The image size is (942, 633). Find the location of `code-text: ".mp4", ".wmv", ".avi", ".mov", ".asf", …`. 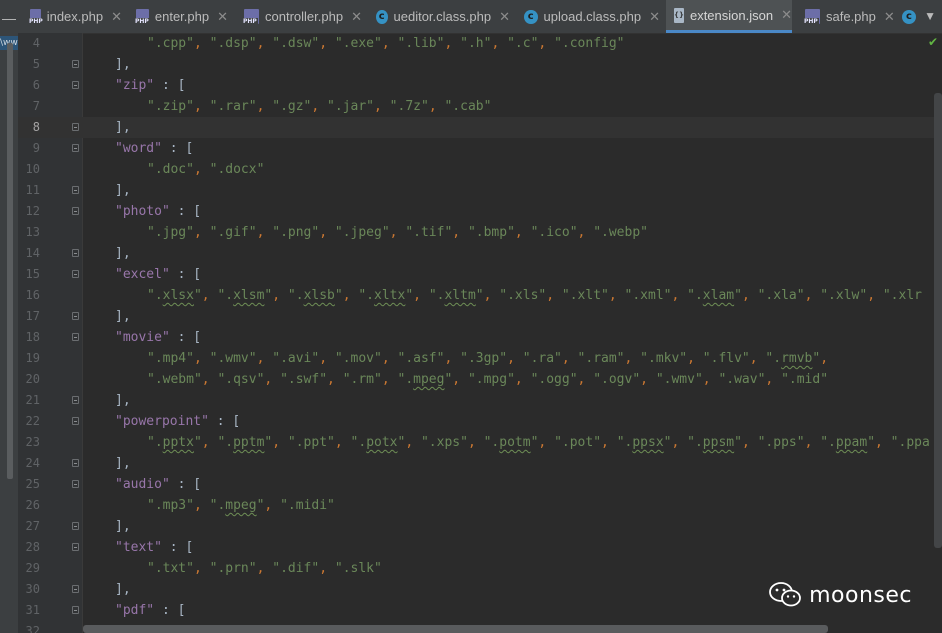

code-text: ".mp4", ".wmv", ".avi", ".mov", ".asf", … is located at coordinates (487, 358).